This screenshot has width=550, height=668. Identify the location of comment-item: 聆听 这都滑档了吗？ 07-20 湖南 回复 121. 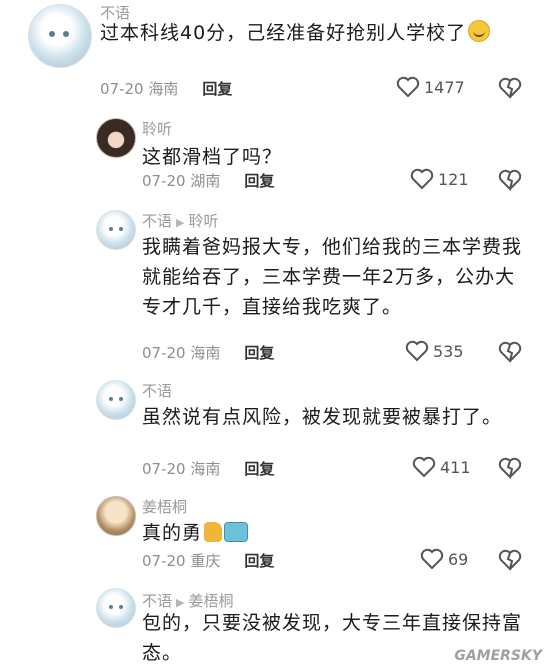
(275, 156).